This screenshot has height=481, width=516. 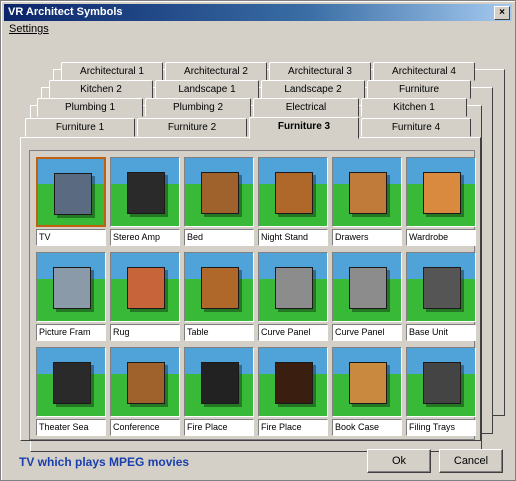 What do you see at coordinates (320, 71) in the screenshot?
I see `tab-architectural-3: Architectural 3` at bounding box center [320, 71].